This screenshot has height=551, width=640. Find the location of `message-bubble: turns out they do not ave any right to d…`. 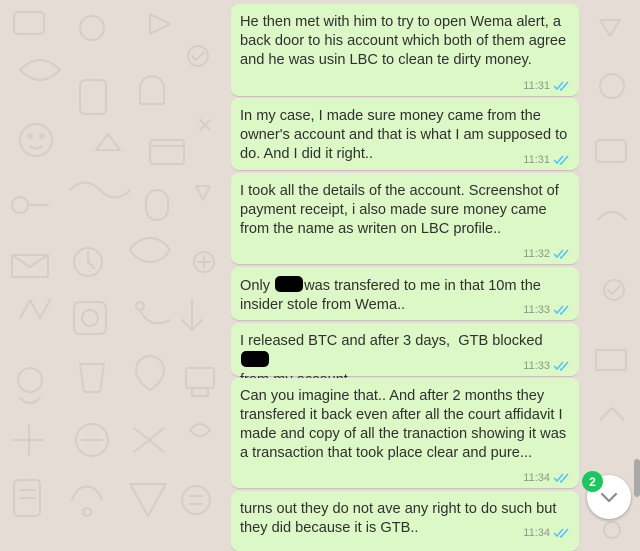

message-bubble: turns out they do not ave any right to d… is located at coordinates (405, 521).